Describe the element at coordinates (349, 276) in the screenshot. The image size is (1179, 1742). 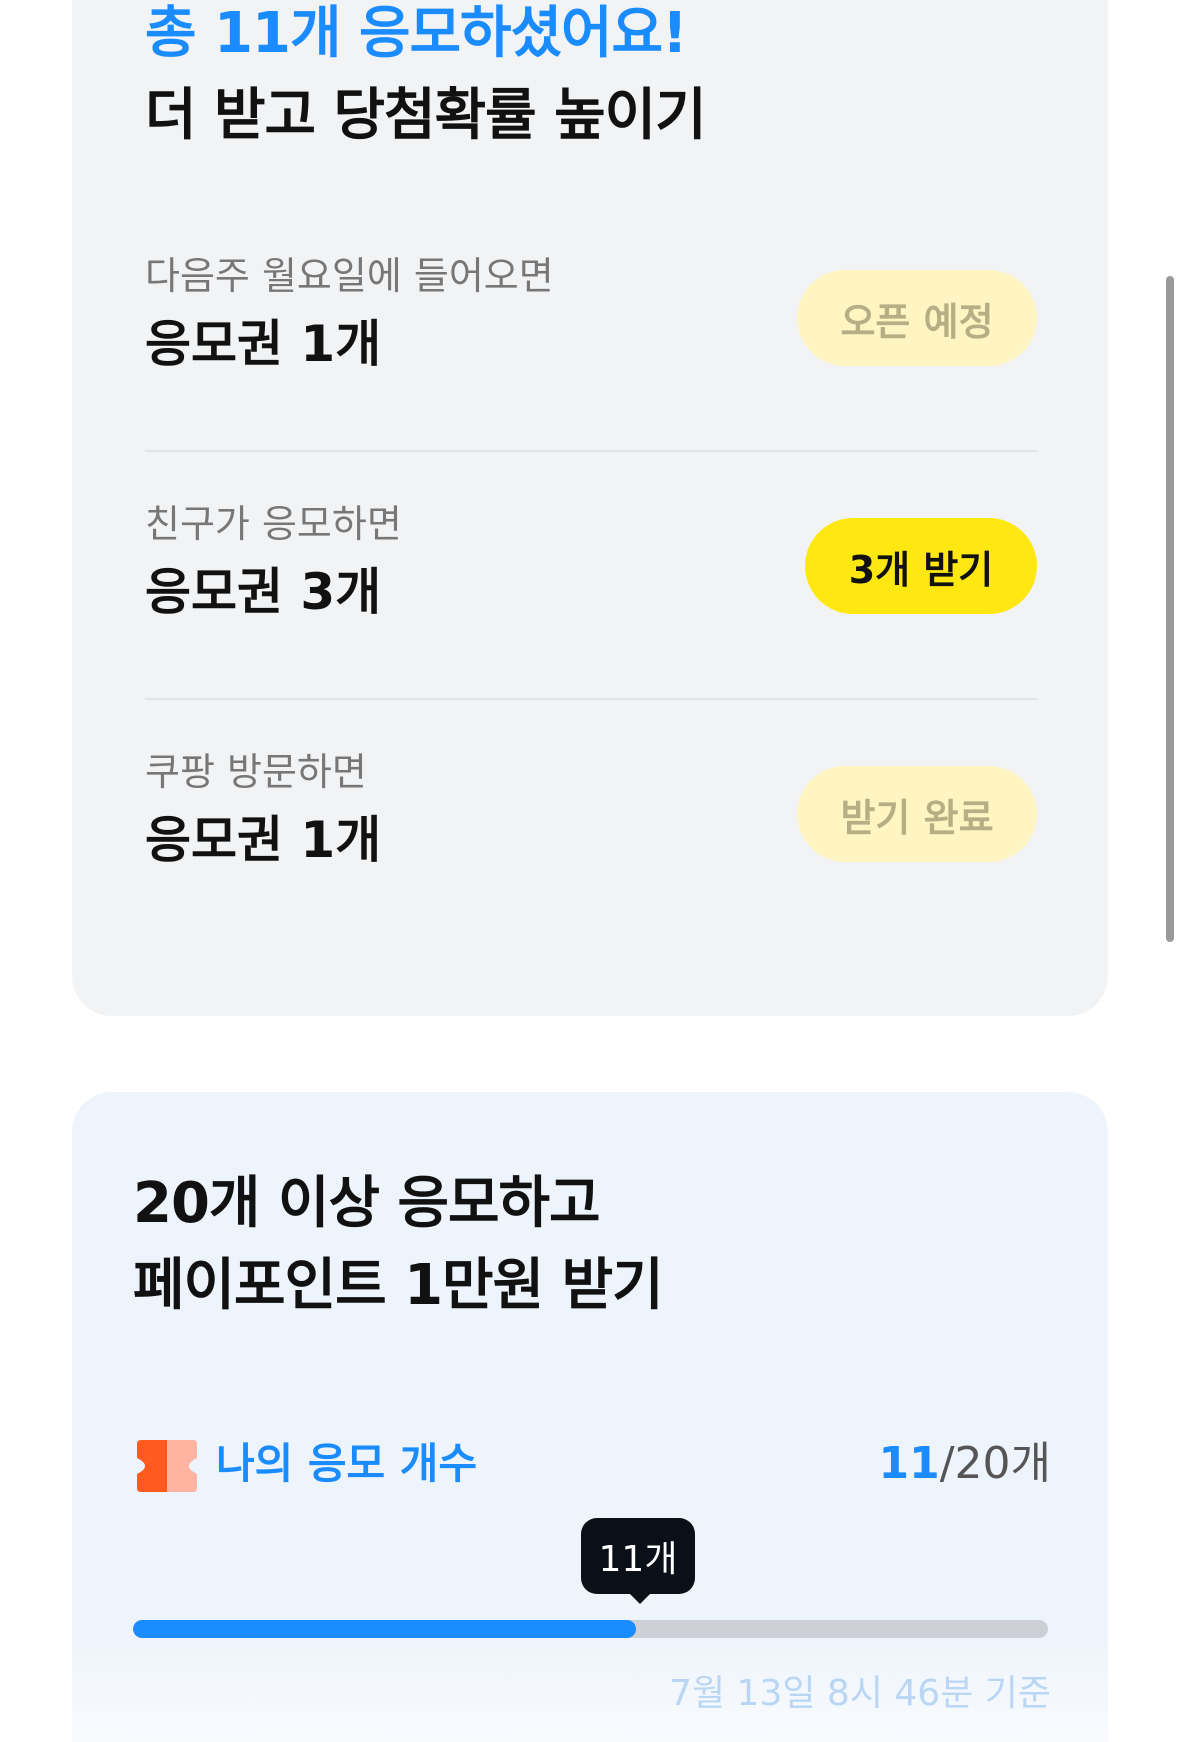
I see `task-condition: 다음주 월요일에 들어오면` at that location.